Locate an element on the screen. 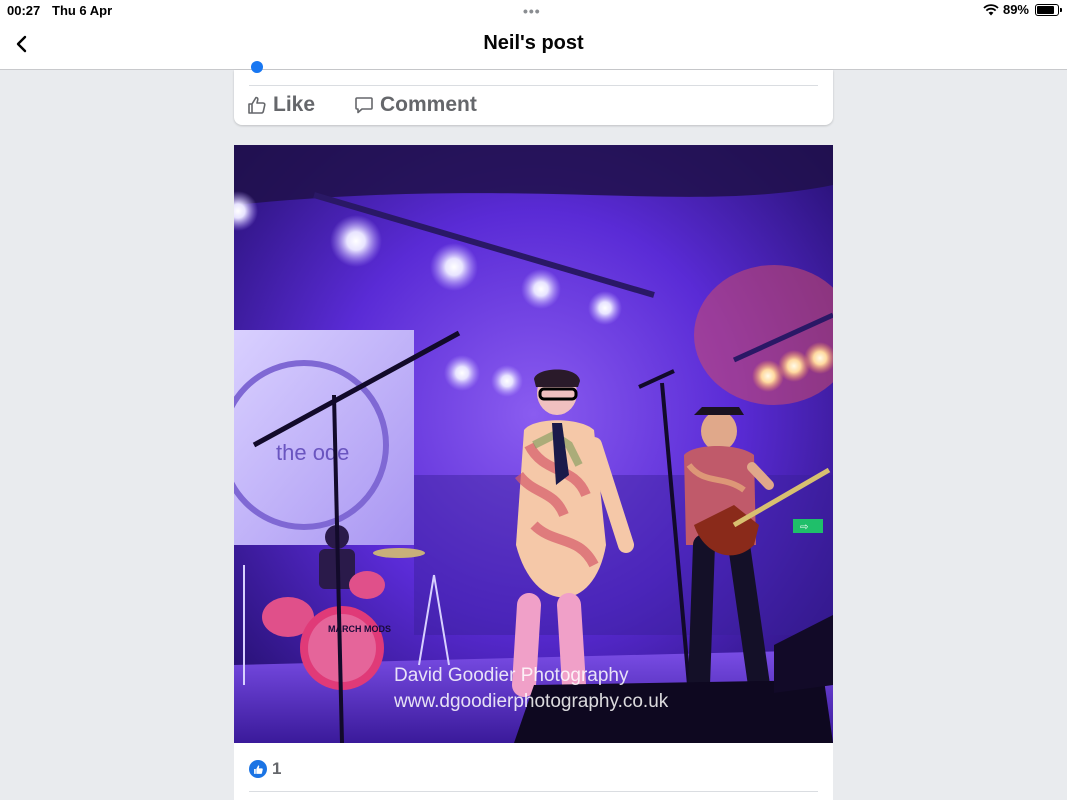 The height and width of the screenshot is (800, 1067). reaction-count: 1 is located at coordinates (277, 768).